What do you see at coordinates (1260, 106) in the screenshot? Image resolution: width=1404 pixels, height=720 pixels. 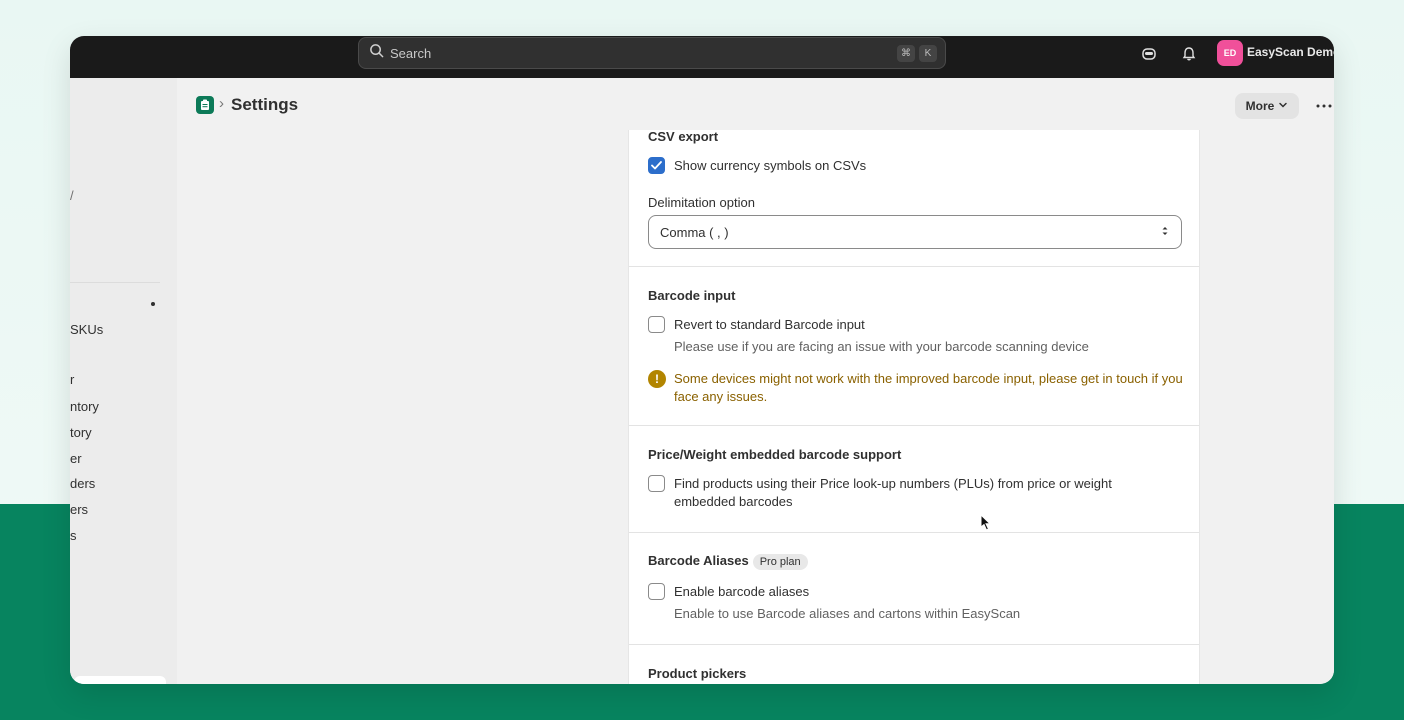 I see `more-label: More` at bounding box center [1260, 106].